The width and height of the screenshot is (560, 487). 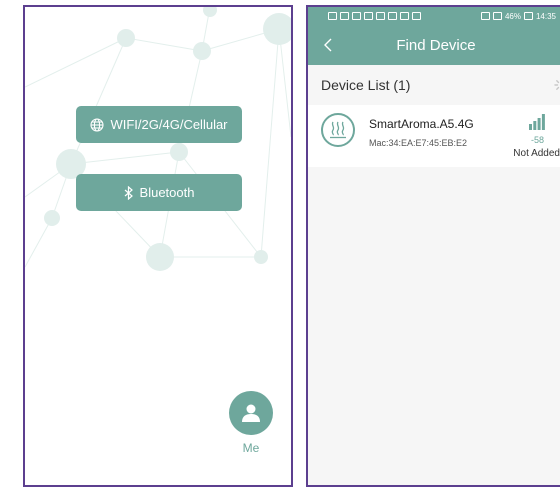 What do you see at coordinates (380, 16) in the screenshot?
I see `image-icon` at bounding box center [380, 16].